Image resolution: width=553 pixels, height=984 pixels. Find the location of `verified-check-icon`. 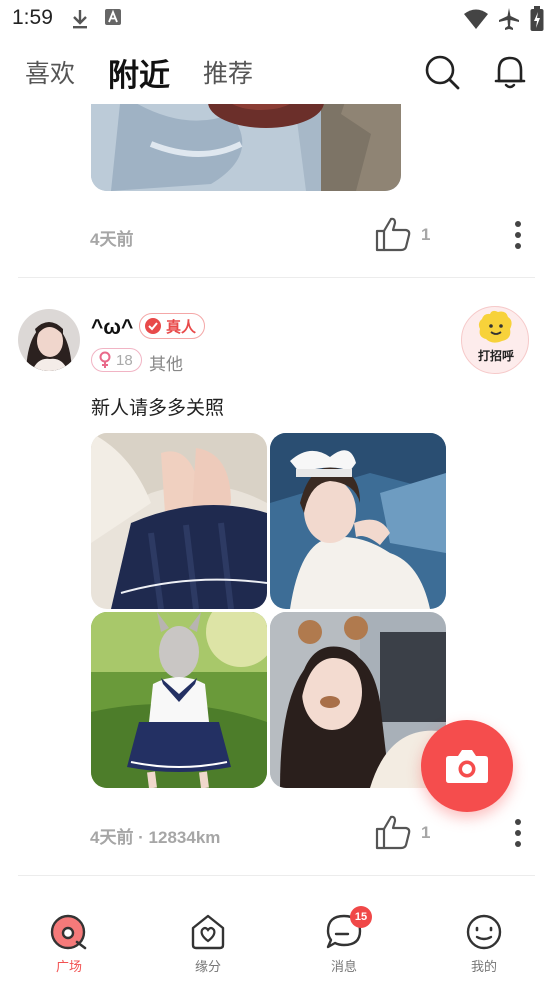

verified-check-icon is located at coordinates (153, 326).